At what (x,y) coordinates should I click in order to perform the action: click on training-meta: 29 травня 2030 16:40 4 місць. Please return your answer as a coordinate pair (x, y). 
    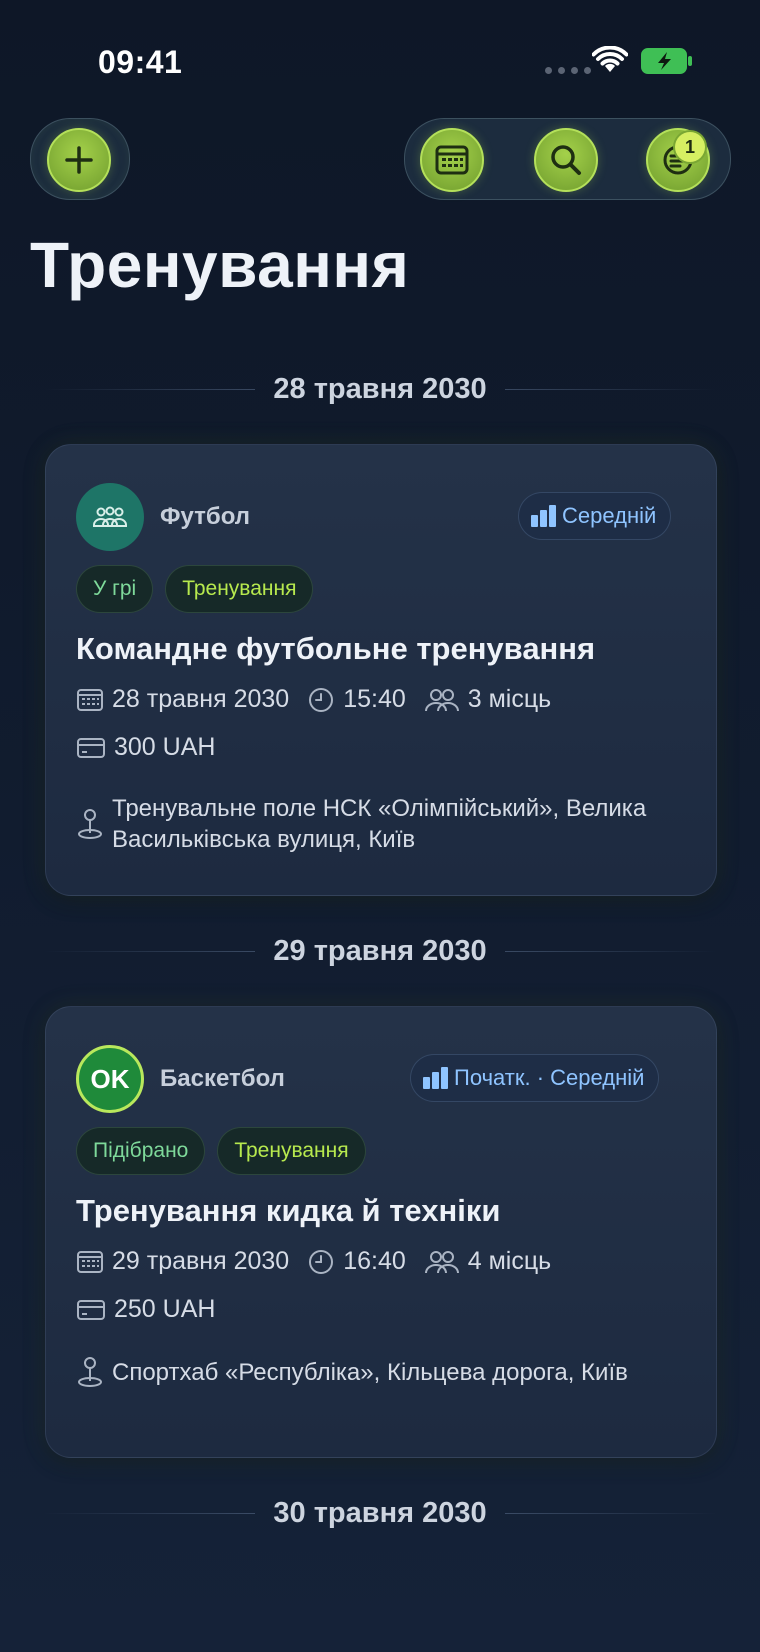
    Looking at the image, I should click on (313, 1261).